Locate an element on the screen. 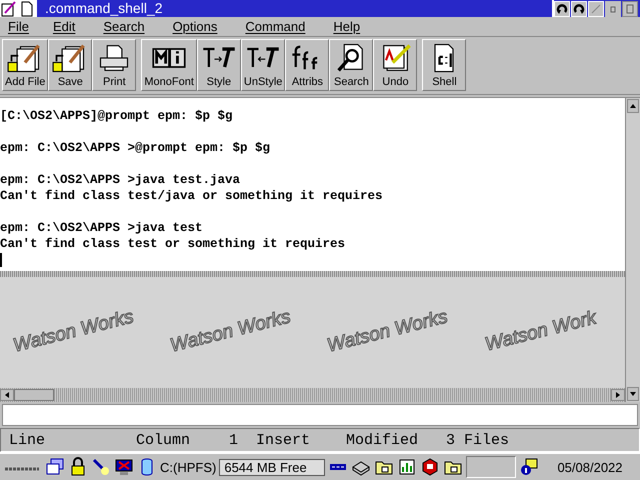 The height and width of the screenshot is (480, 640). pen-document-icon is located at coordinates (9, 8).